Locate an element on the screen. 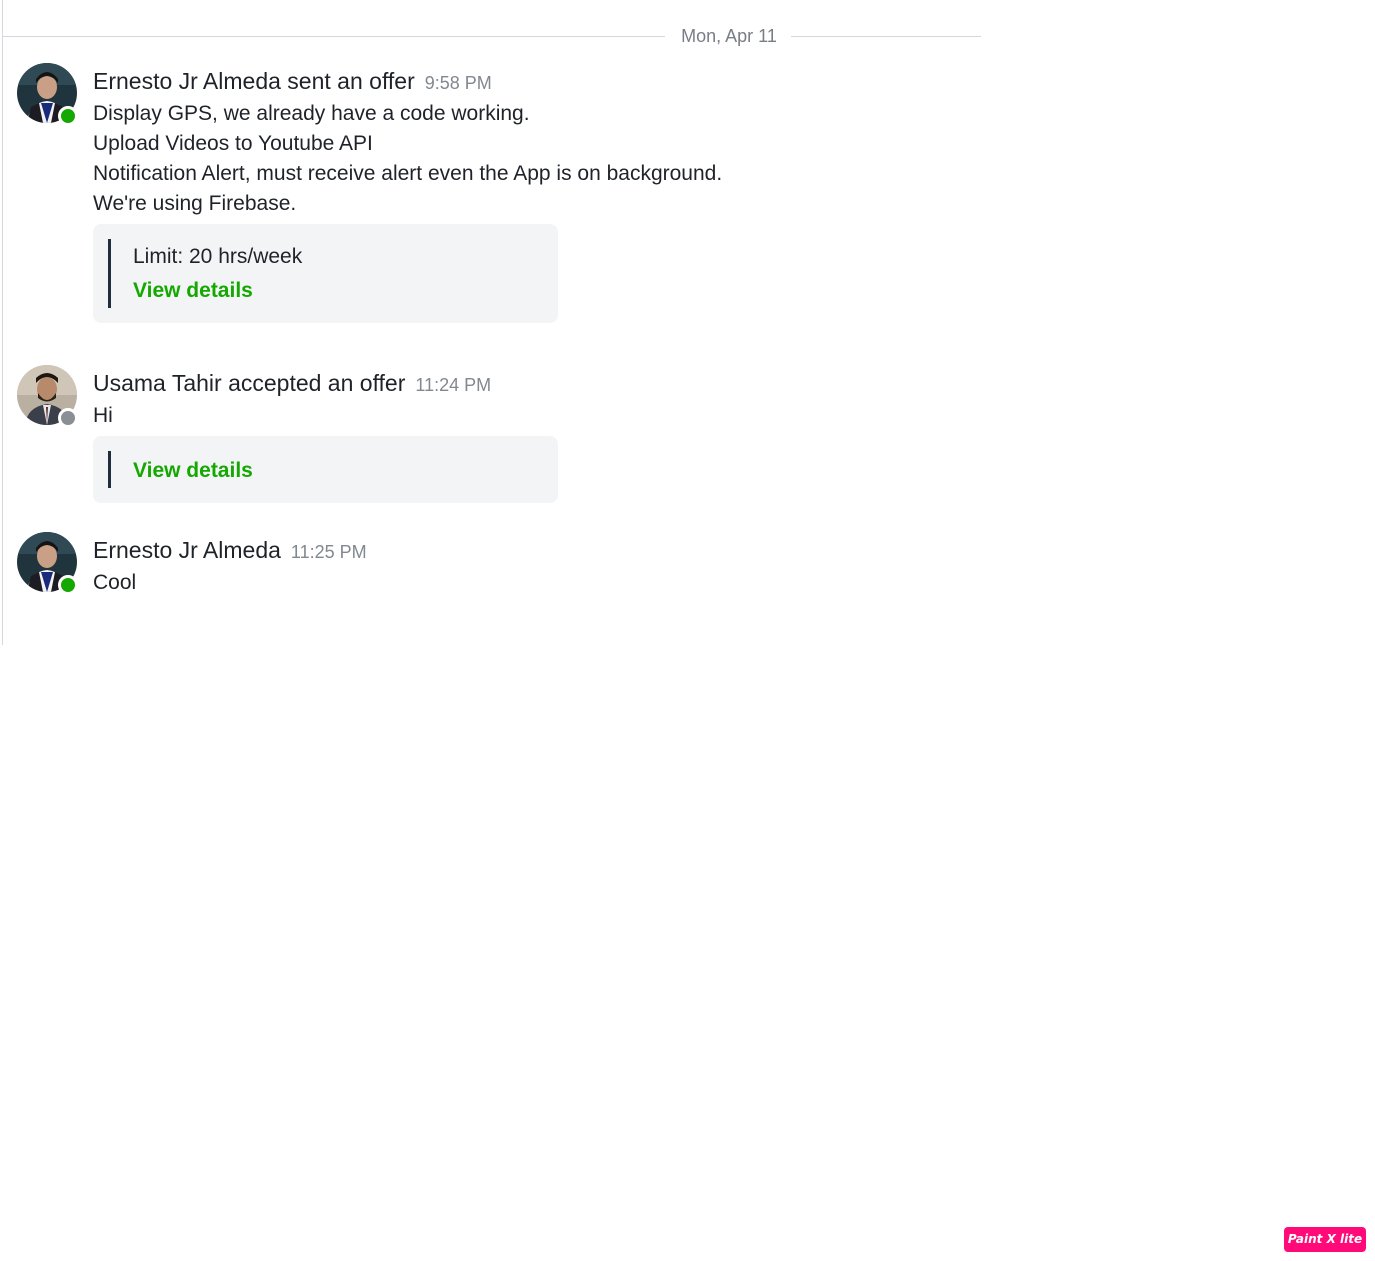 The height and width of the screenshot is (1261, 1375). message-line: Cool is located at coordinates (115, 582).